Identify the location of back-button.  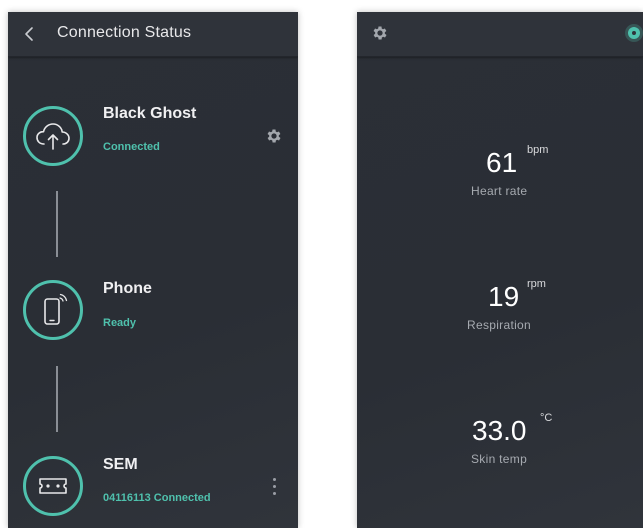
(30, 34).